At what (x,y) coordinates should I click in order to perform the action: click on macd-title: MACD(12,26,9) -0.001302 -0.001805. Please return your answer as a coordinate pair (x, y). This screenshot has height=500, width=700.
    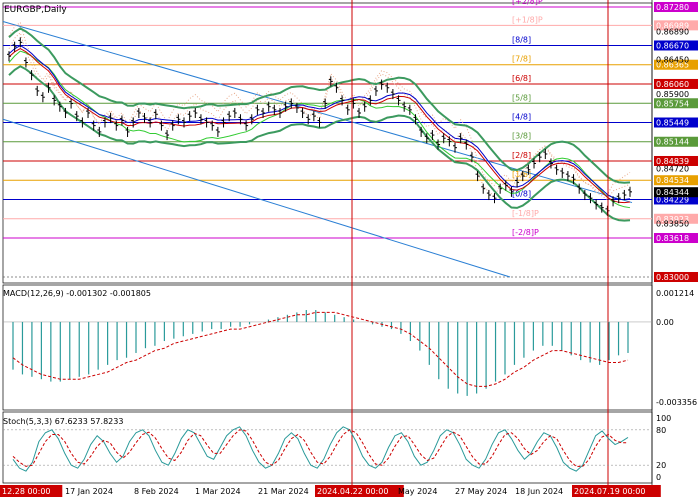
    Looking at the image, I should click on (77, 293).